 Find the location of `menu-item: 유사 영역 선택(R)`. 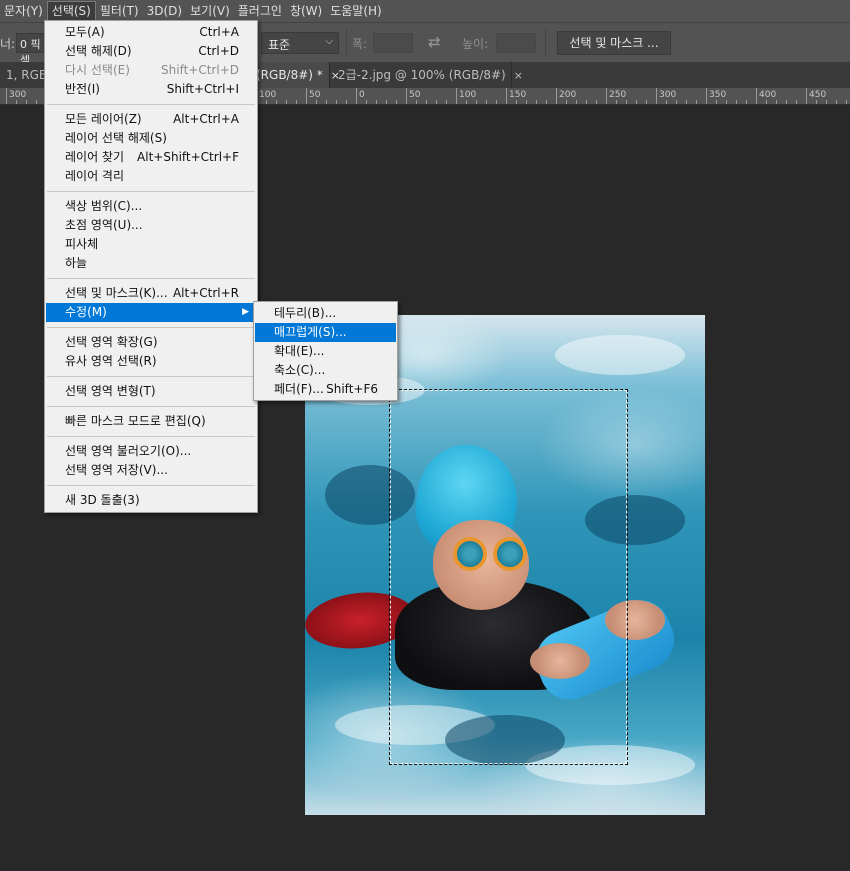

menu-item: 유사 영역 선택(R) is located at coordinates (151, 361).